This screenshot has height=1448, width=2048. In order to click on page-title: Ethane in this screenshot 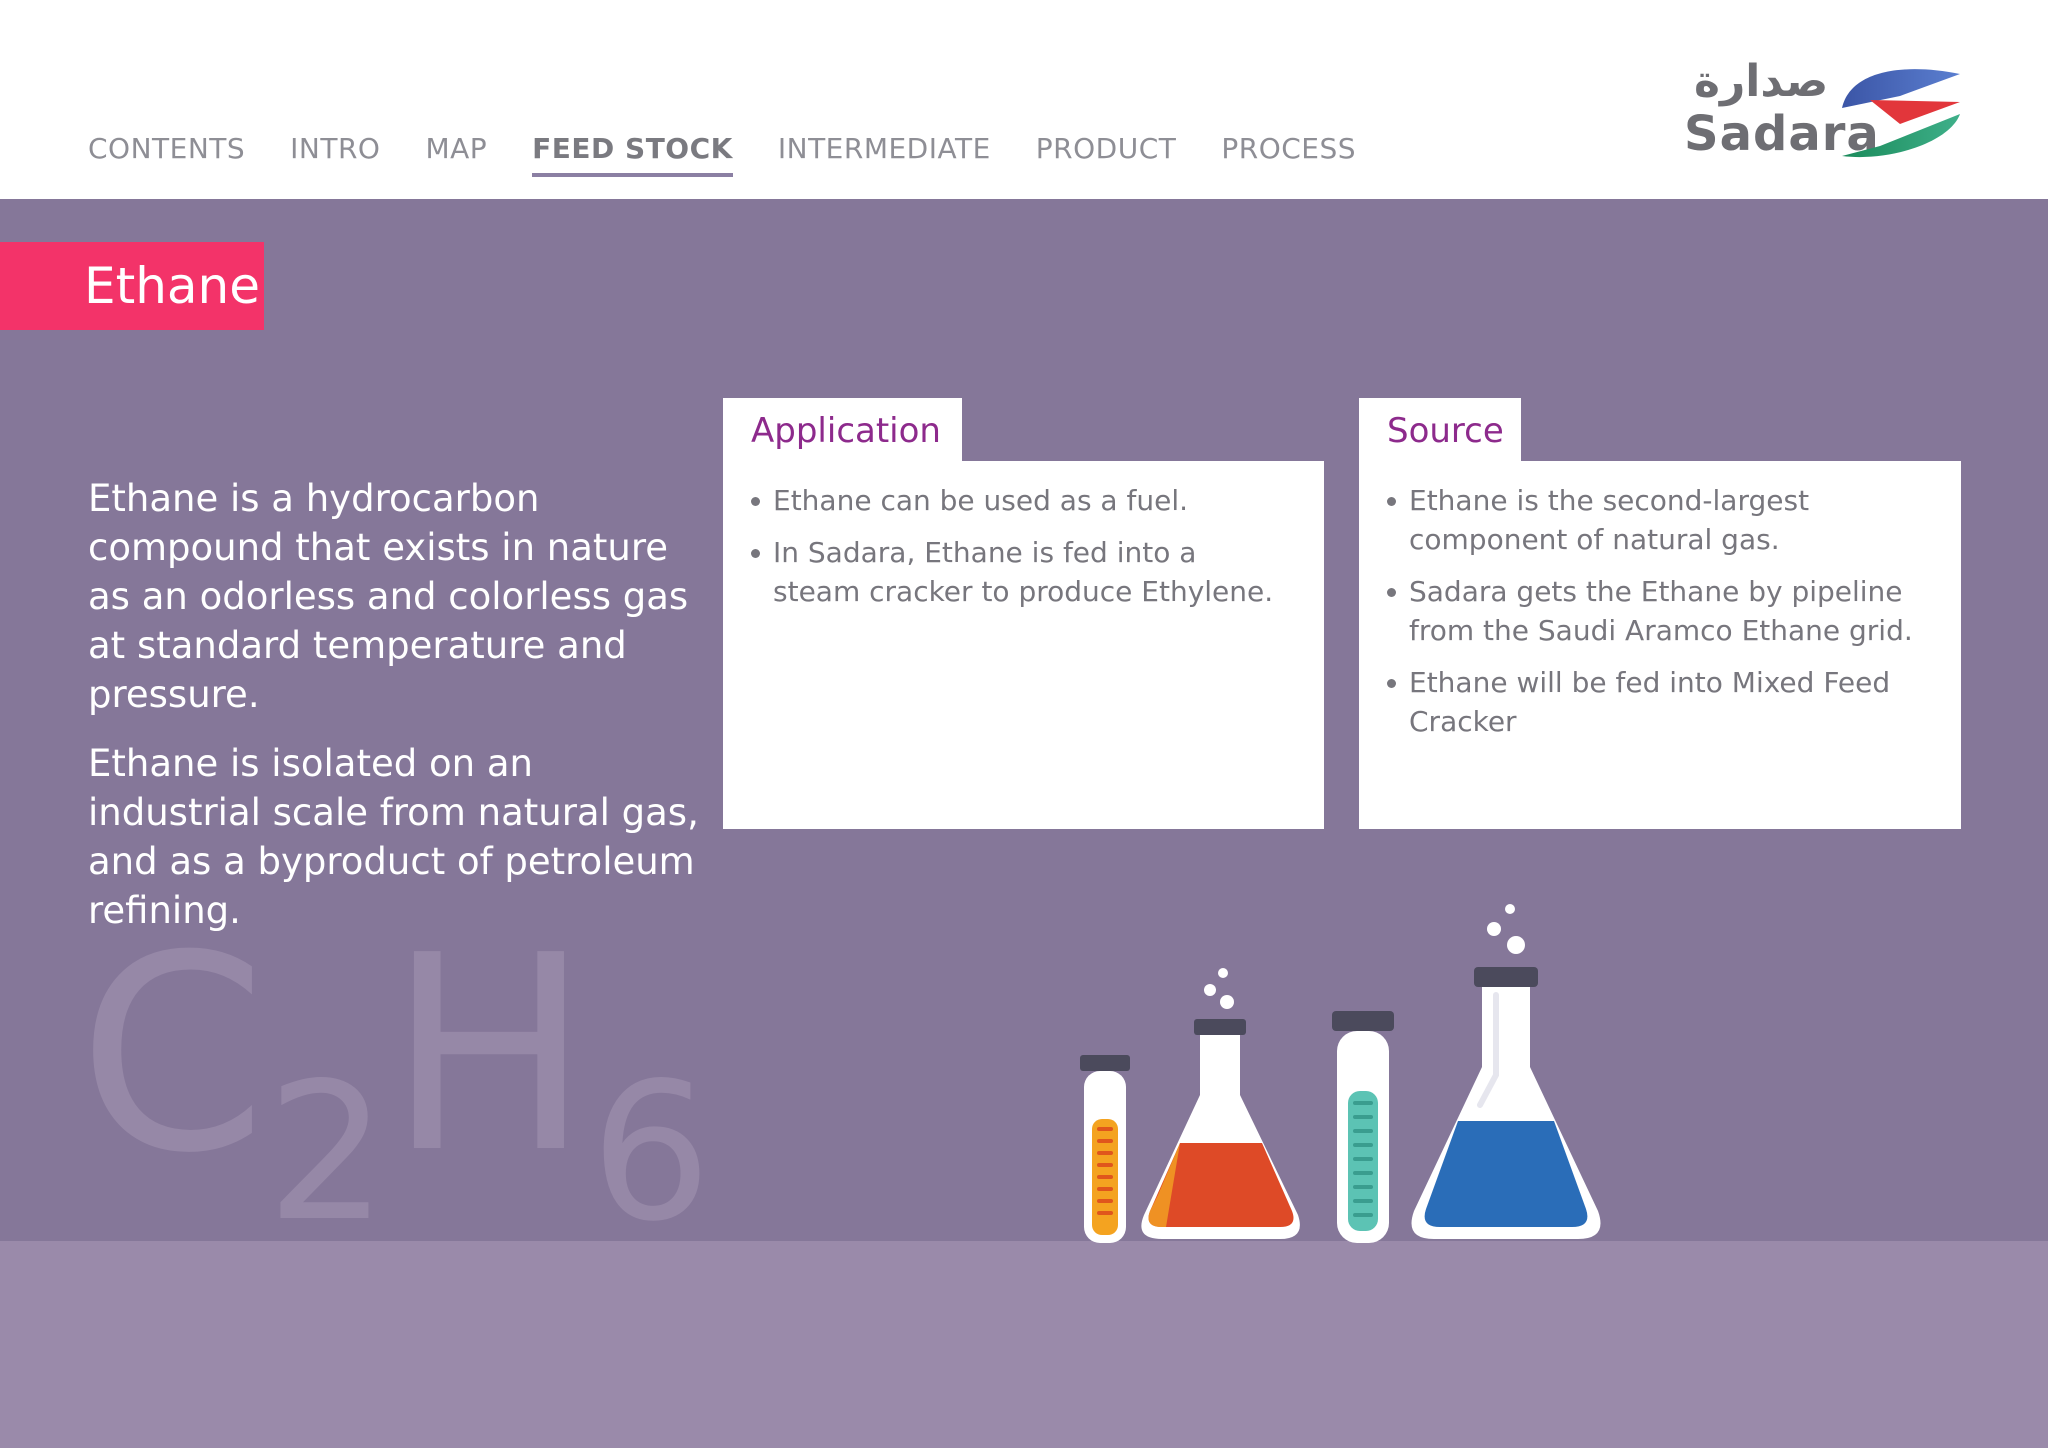, I will do `click(132, 286)`.